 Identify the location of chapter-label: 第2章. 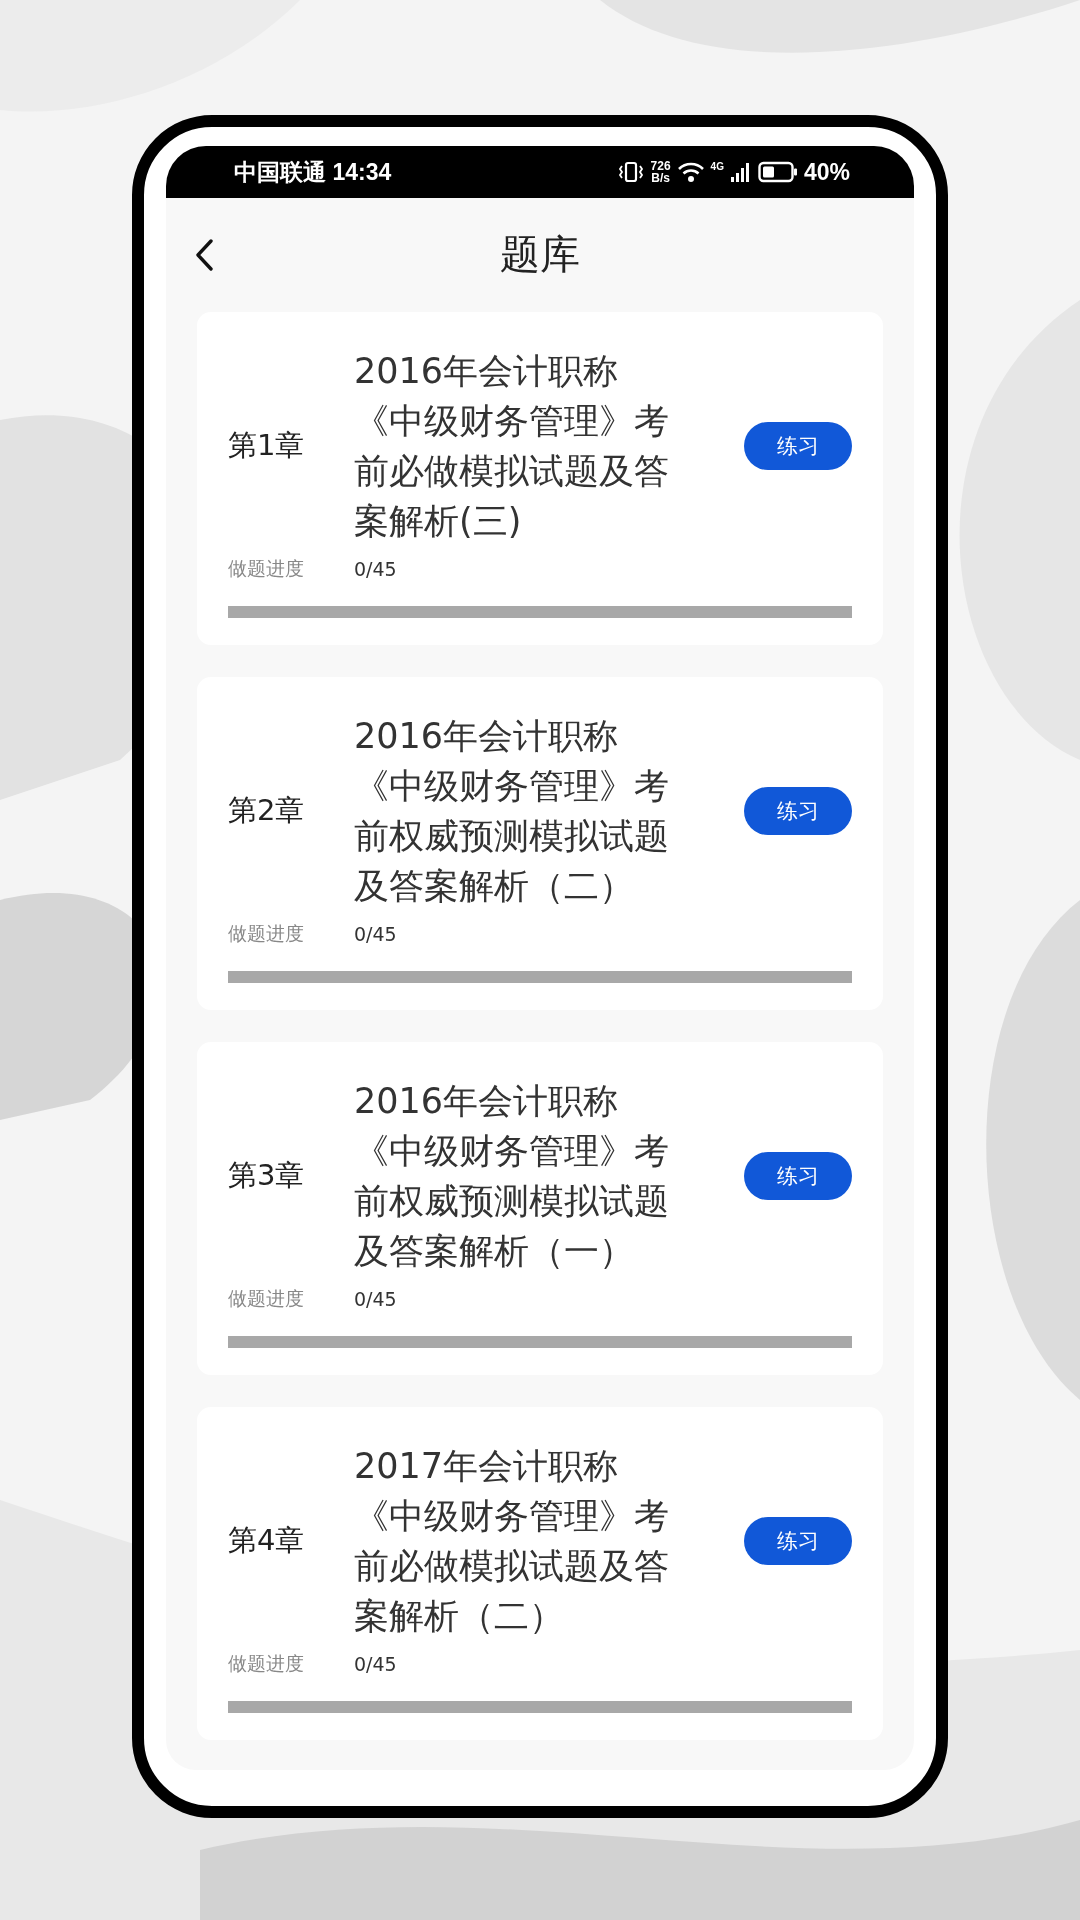
(267, 810).